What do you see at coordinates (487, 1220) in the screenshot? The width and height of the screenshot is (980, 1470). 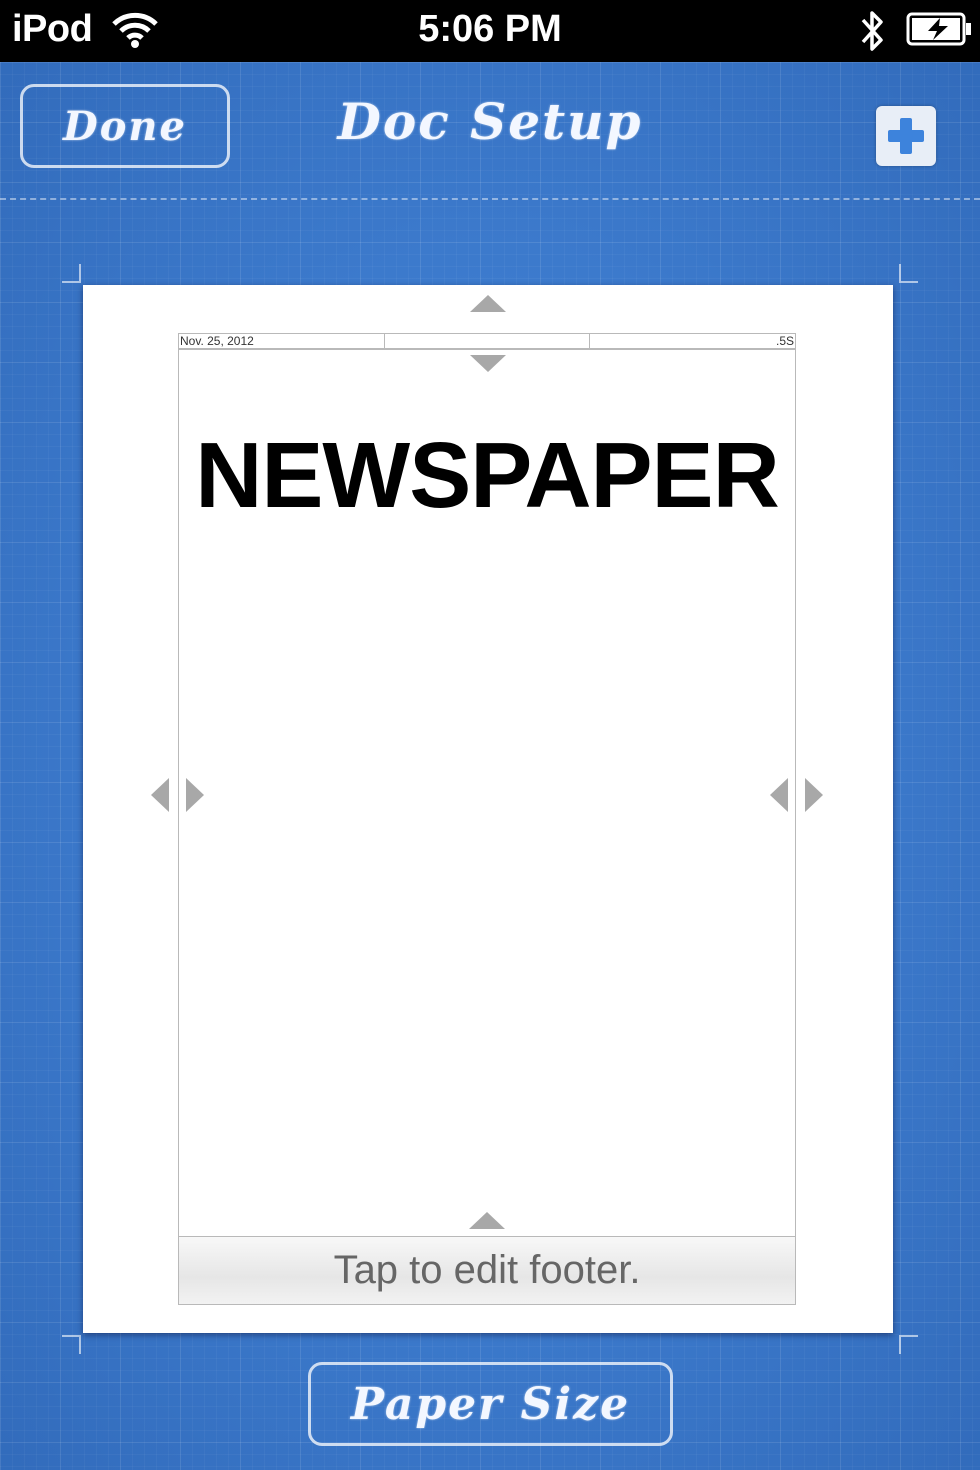 I see `bottom-margin-up-handle` at bounding box center [487, 1220].